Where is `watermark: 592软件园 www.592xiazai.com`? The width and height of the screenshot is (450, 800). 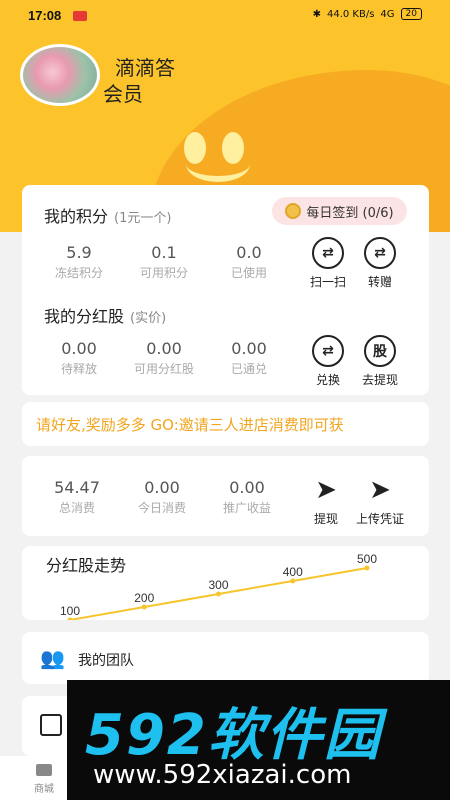 watermark: 592软件园 www.592xiazai.com is located at coordinates (258, 740).